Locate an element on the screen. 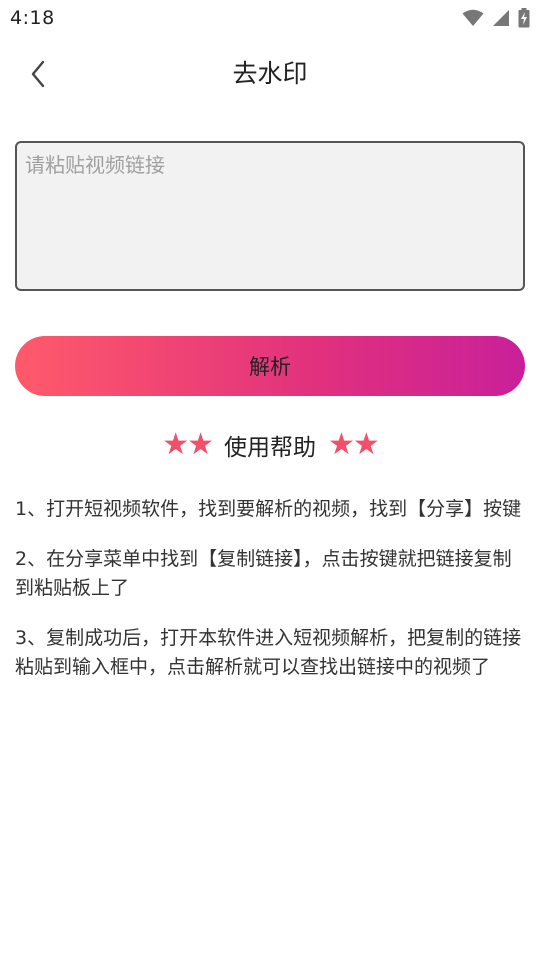 This screenshot has width=540, height=960. parse-button-label: 解析 is located at coordinates (270, 367).